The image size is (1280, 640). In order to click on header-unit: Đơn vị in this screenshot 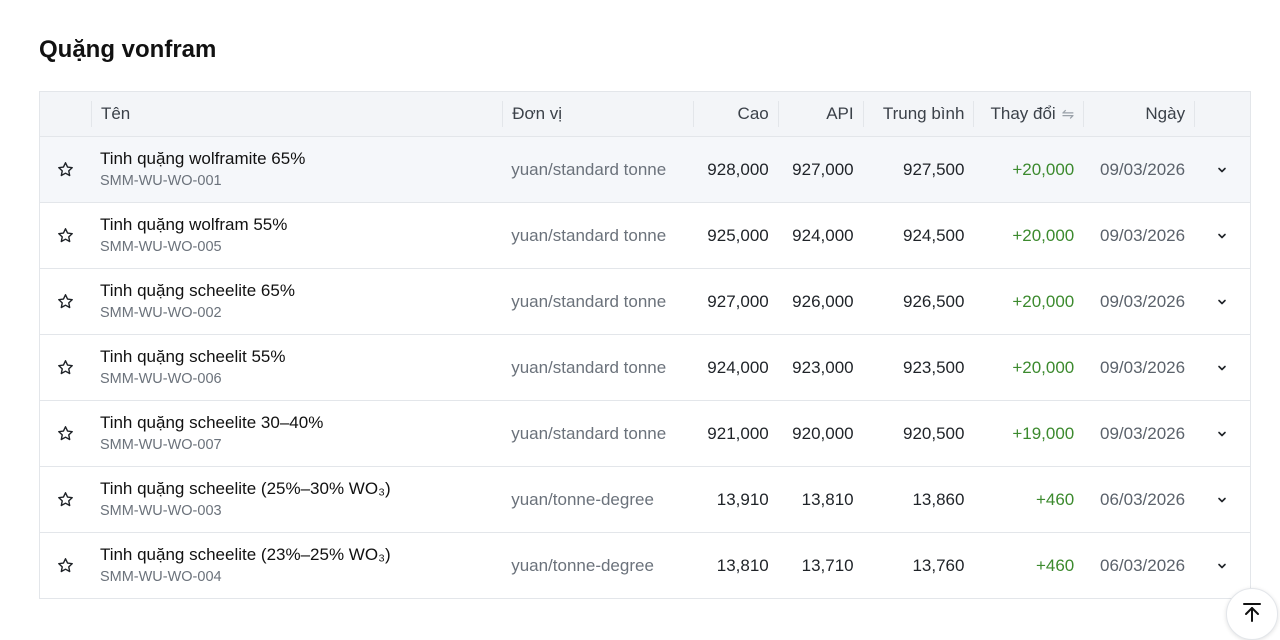, I will do `click(597, 114)`.